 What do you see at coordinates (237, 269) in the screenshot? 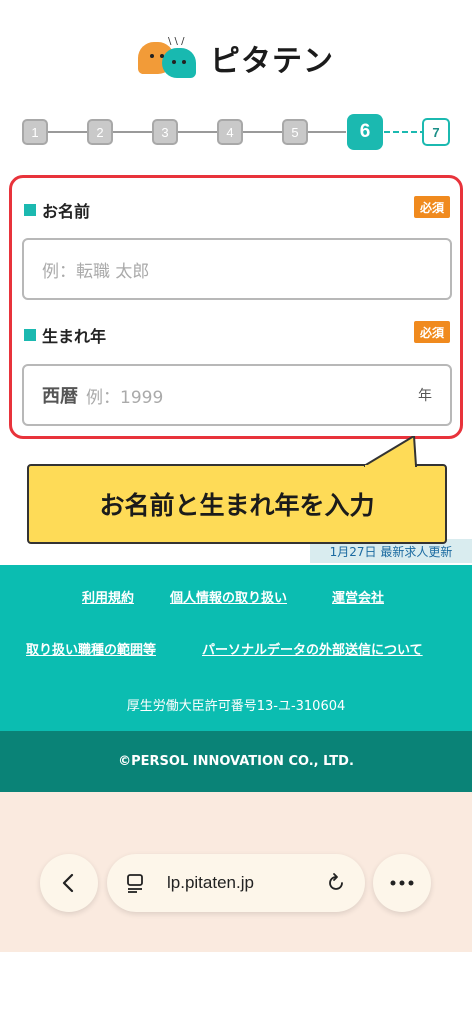
I see `name-input: 例：転職 太郎` at bounding box center [237, 269].